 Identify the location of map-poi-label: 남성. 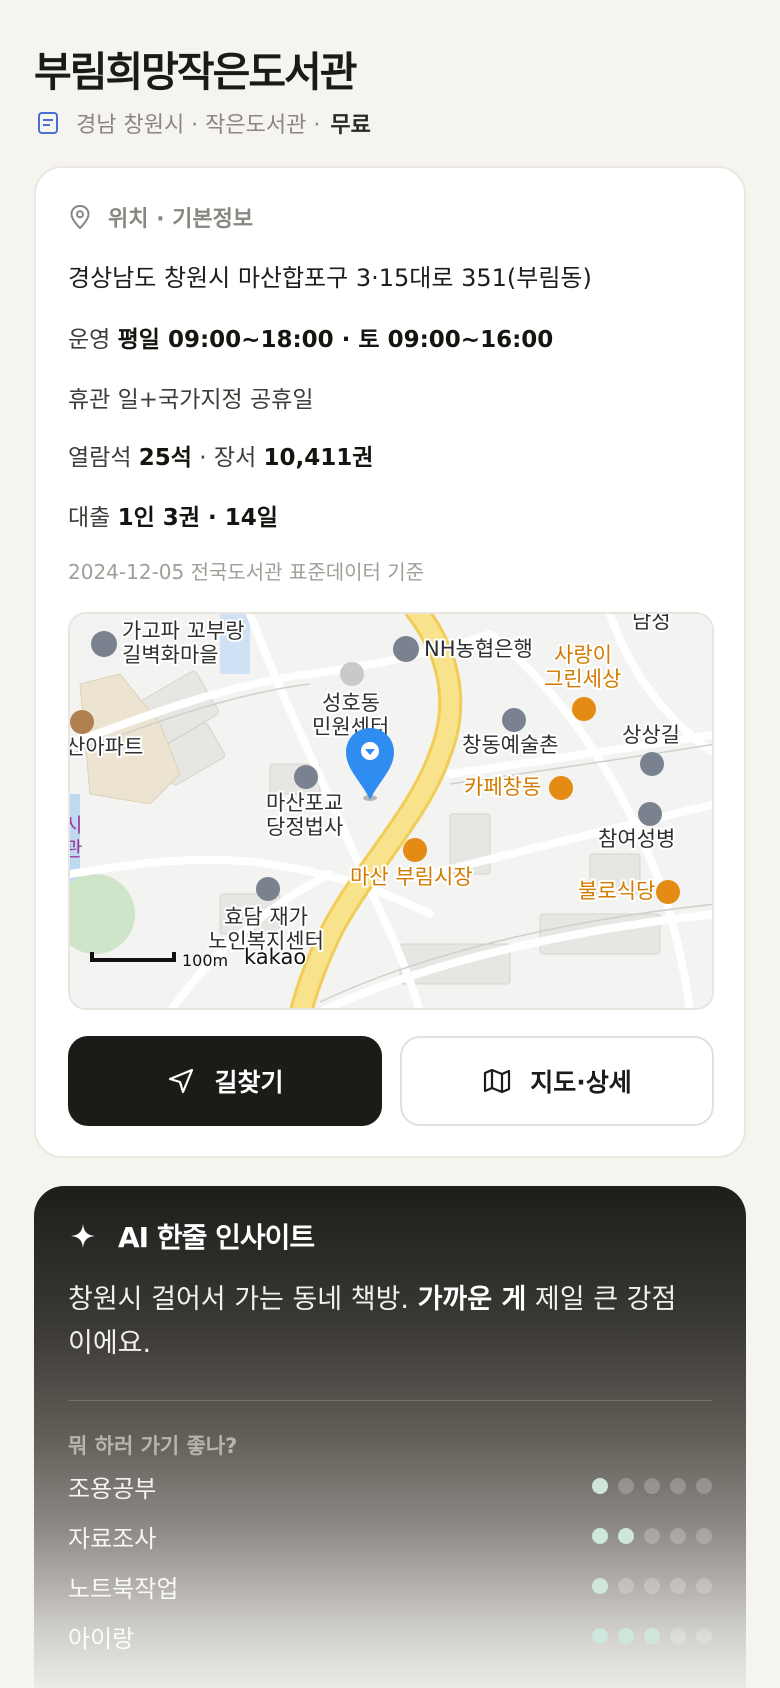
(651, 623).